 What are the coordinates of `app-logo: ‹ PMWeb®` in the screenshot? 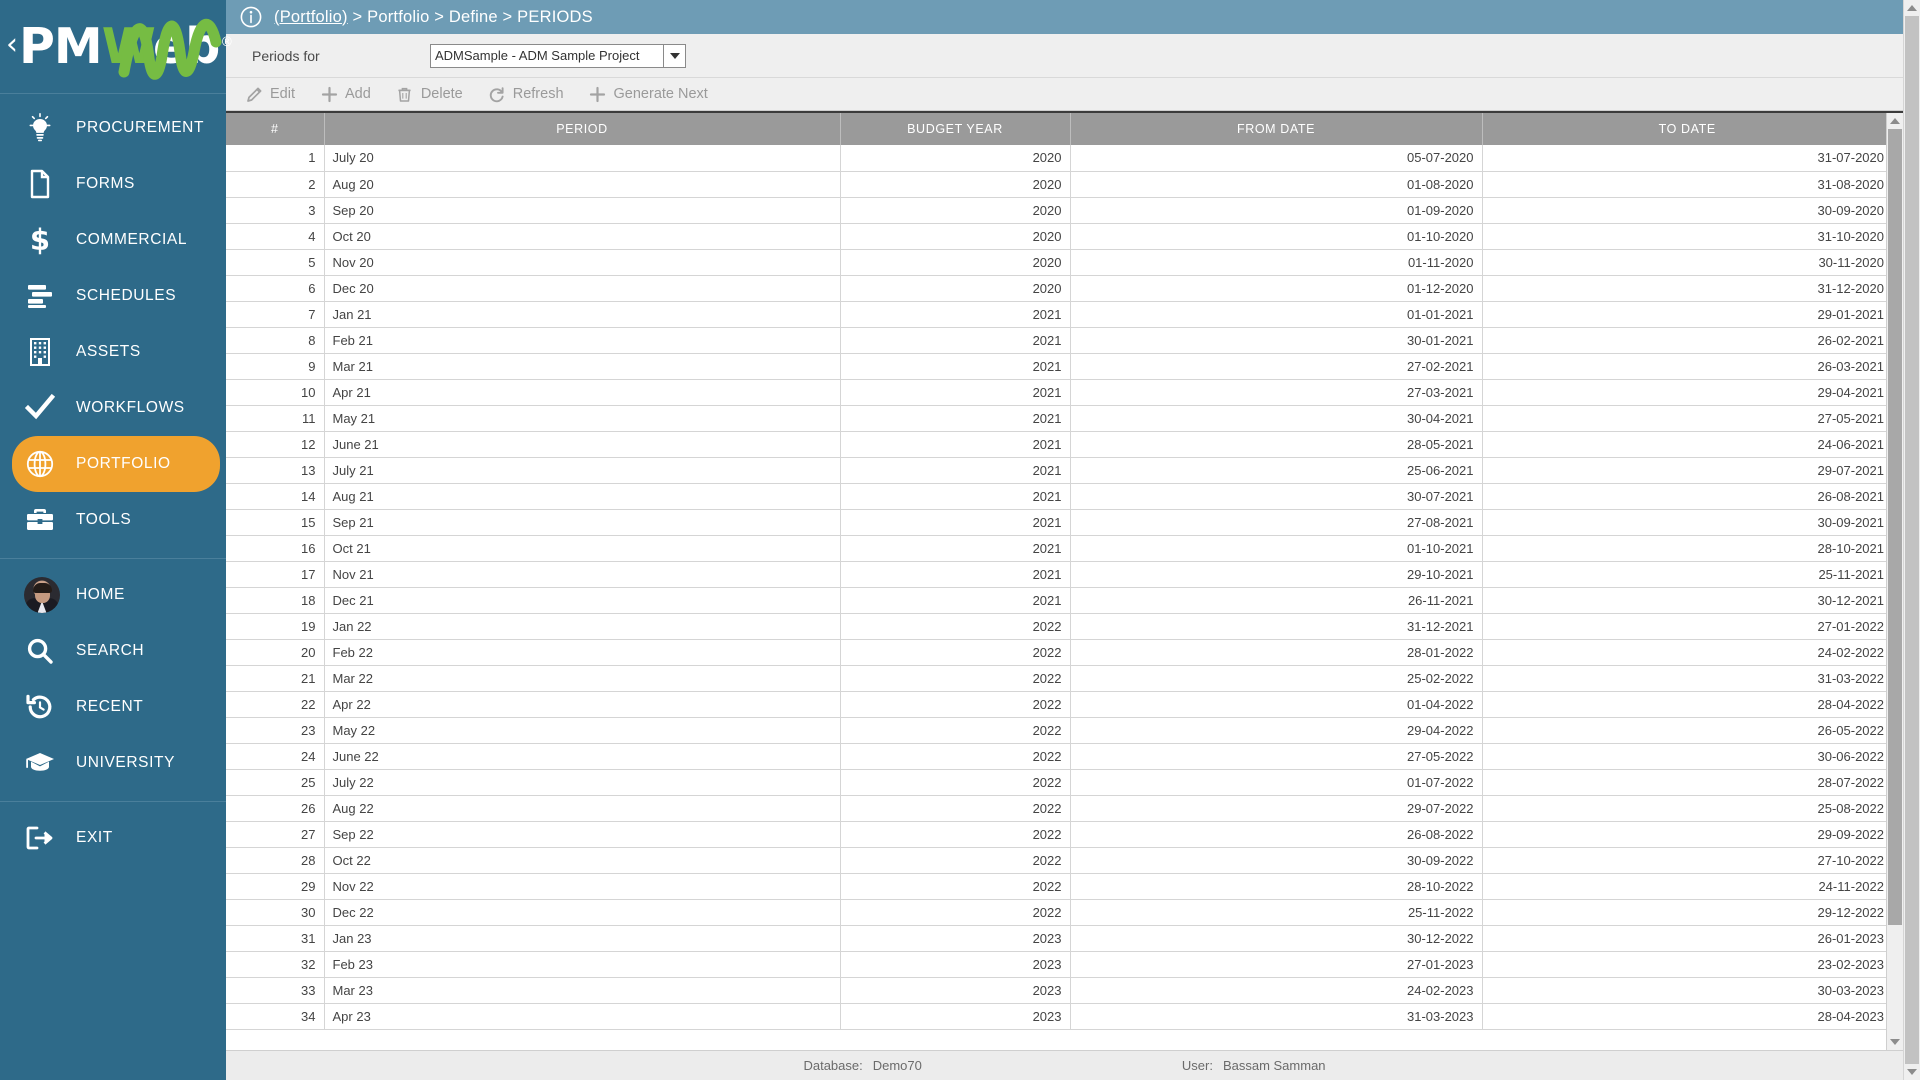 It's located at (116, 46).